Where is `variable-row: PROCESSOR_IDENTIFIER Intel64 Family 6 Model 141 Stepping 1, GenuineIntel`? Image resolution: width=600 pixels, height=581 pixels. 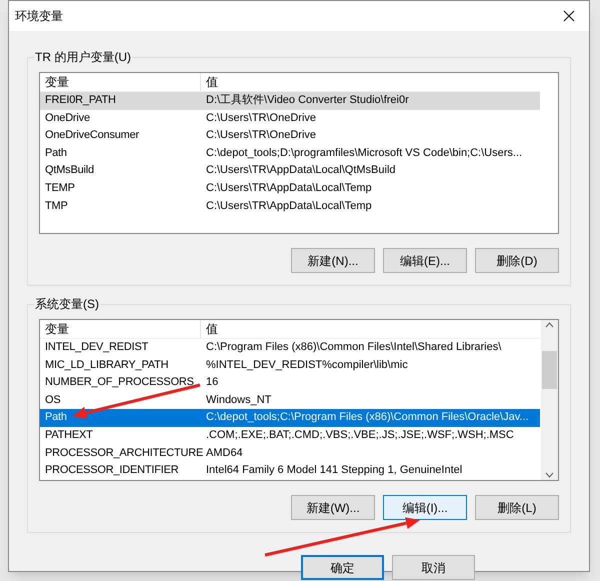
variable-row: PROCESSOR_IDENTIFIER Intel64 Family 6 Model 141 Stepping 1, GenuineIntel is located at coordinates (290, 471).